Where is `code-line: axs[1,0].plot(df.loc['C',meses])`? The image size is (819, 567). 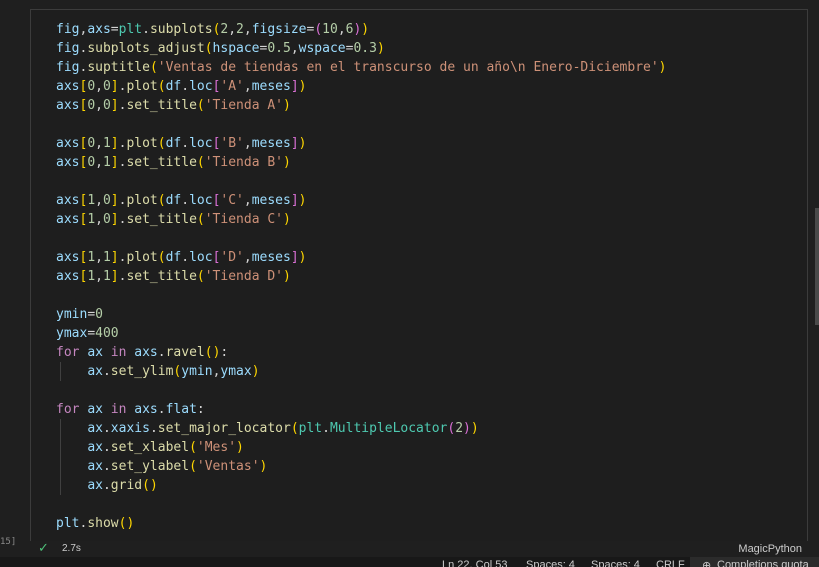
code-line: axs[1,0].plot(df.loc['C',meses]) is located at coordinates (181, 200).